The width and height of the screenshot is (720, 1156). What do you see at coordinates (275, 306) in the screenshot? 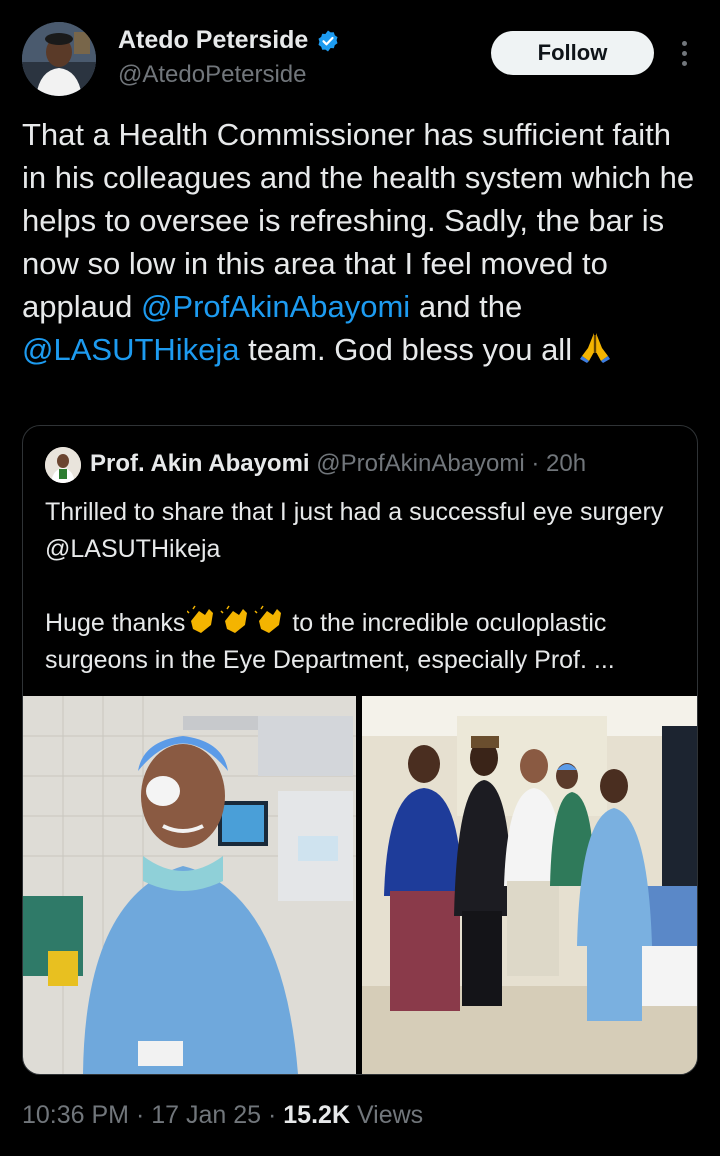
I see `mention-link: @ProfAkinAbayomi` at bounding box center [275, 306].